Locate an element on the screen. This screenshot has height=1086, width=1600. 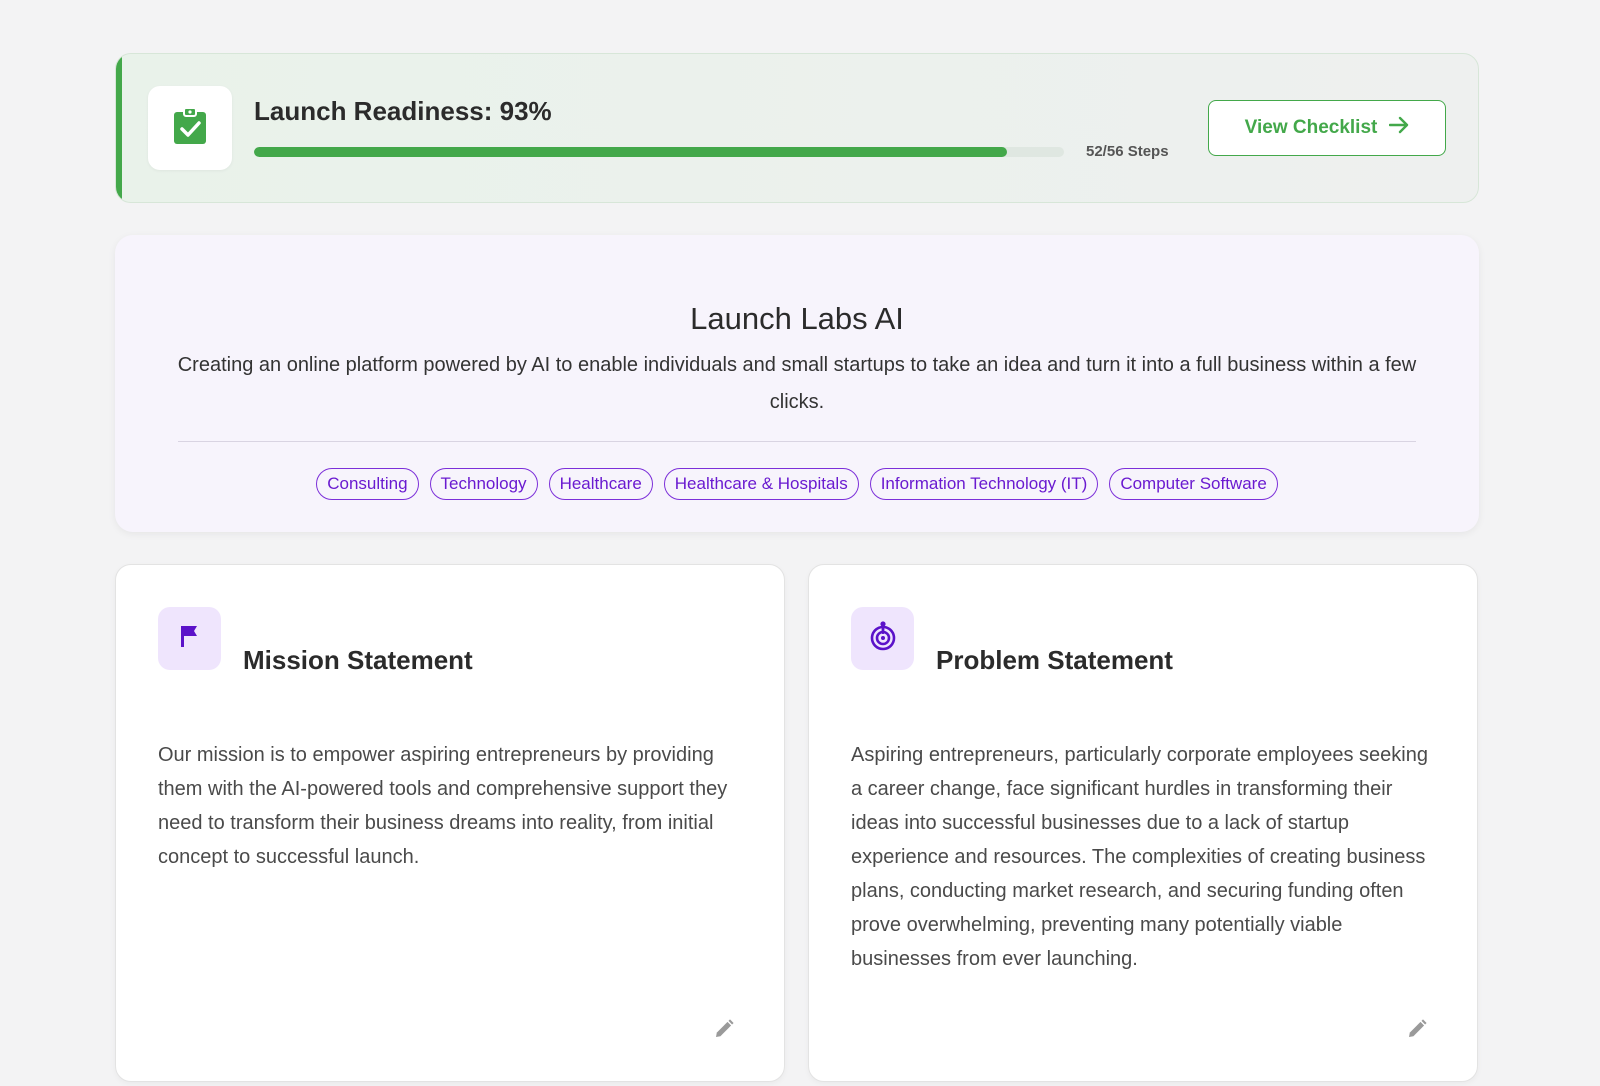
problem-card-header: Problem Statement is located at coordinates (1143, 641).